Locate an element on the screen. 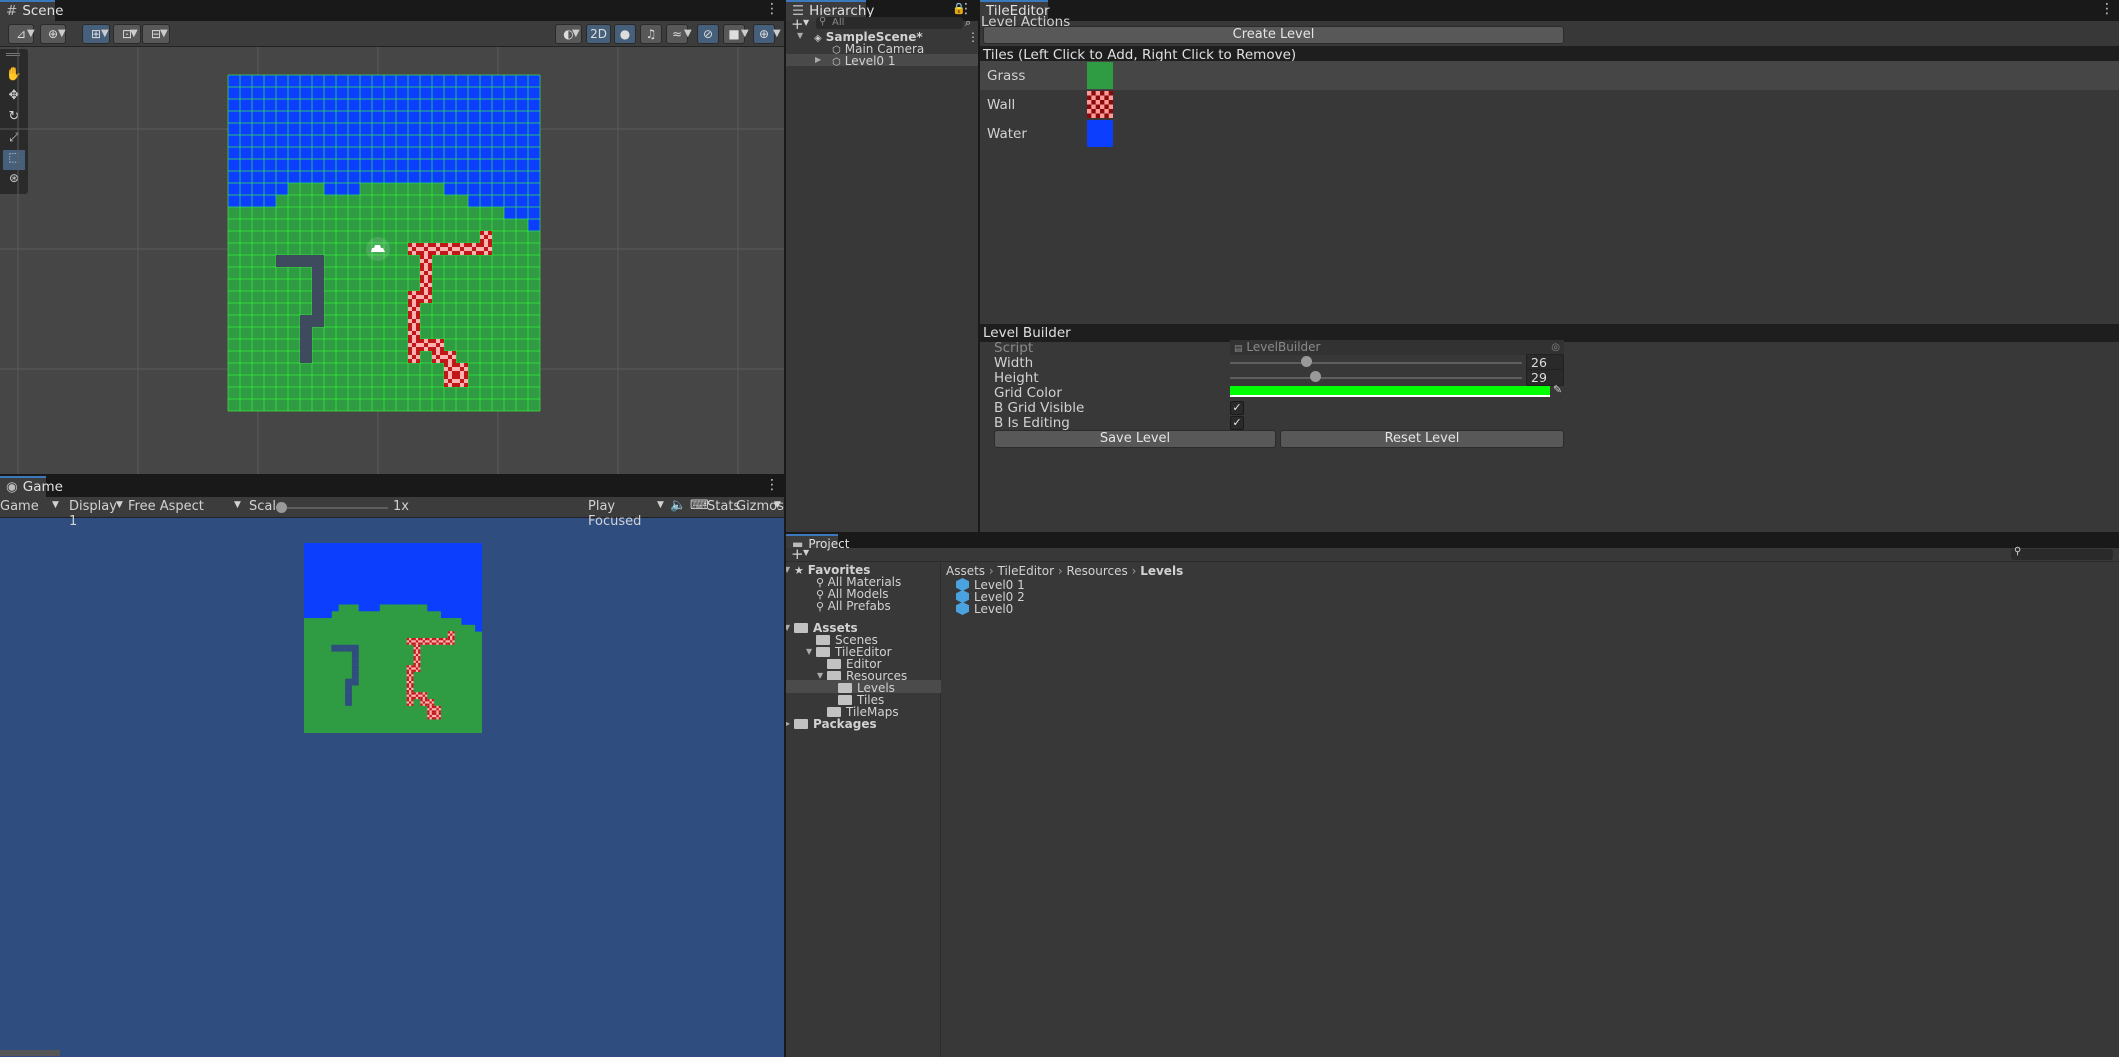  effects-dropdown-icon: ▼ is located at coordinates (688, 33).